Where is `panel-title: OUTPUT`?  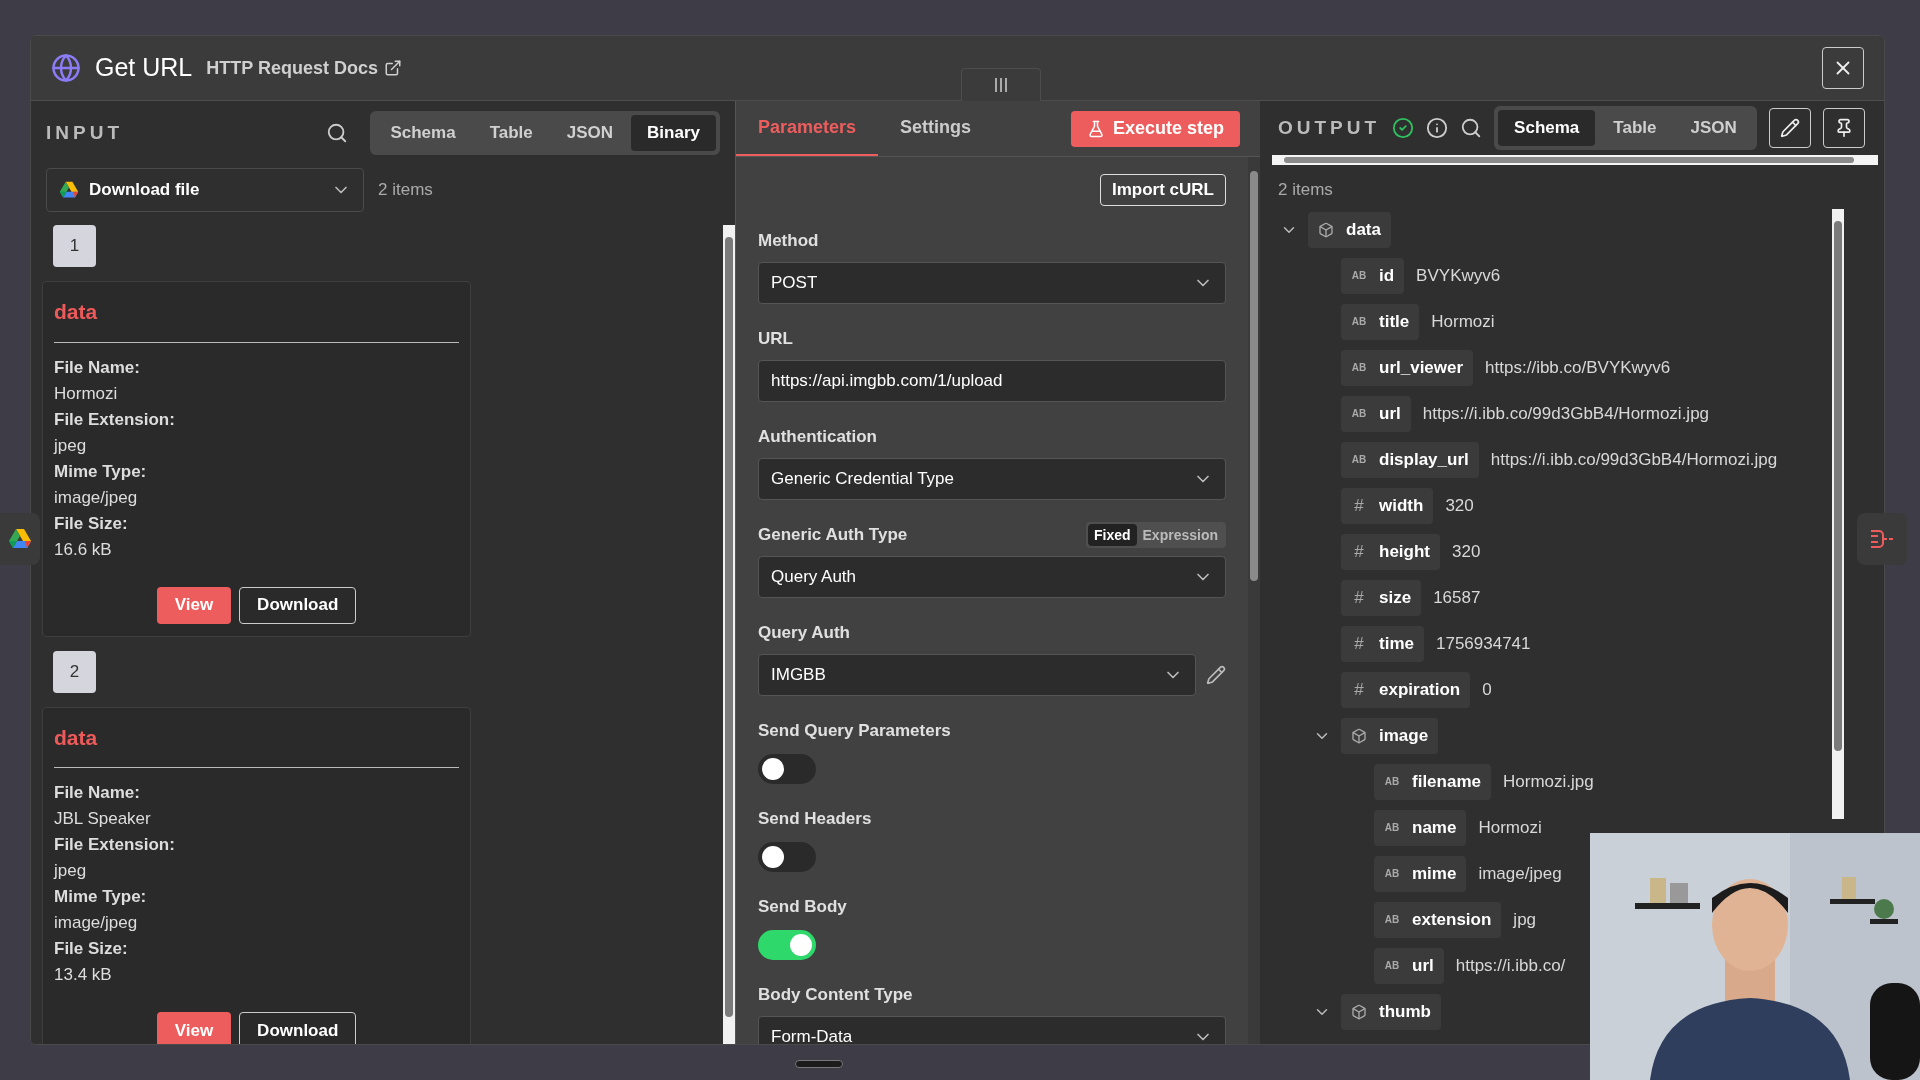
panel-title: OUTPUT is located at coordinates (1329, 127).